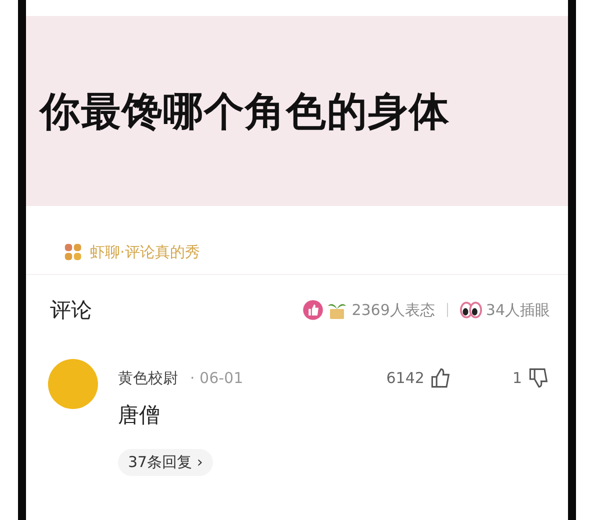  Describe the element at coordinates (71, 310) in the screenshot. I see `comments-title: 评论` at that location.